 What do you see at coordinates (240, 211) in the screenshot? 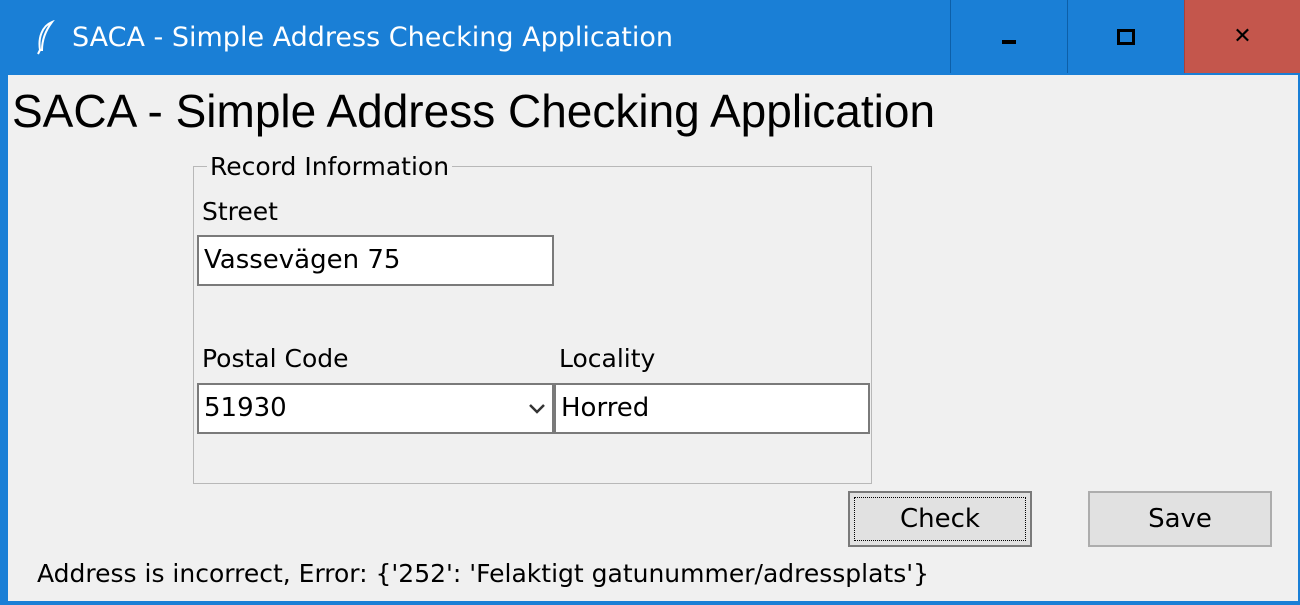
I see `street-label: Street` at bounding box center [240, 211].